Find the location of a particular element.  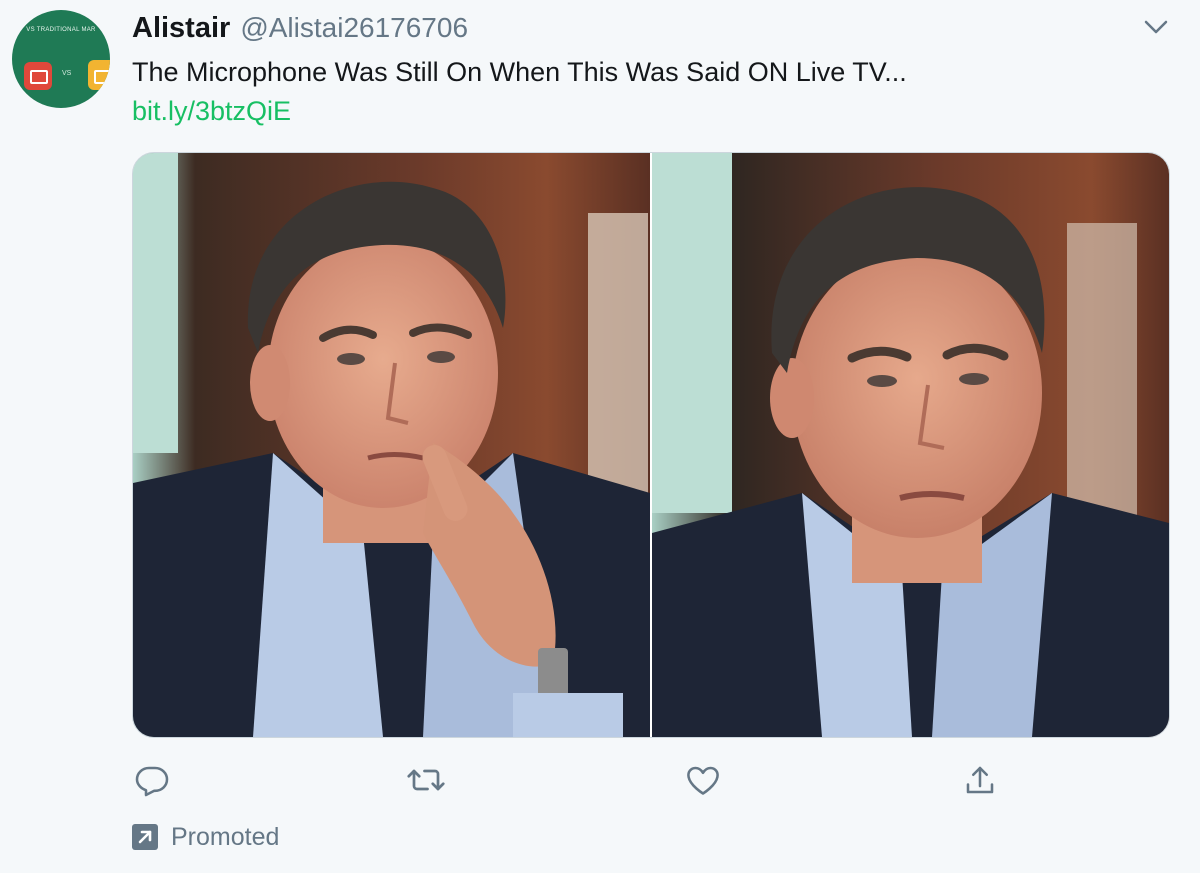

laptop-icon is located at coordinates (38, 76).